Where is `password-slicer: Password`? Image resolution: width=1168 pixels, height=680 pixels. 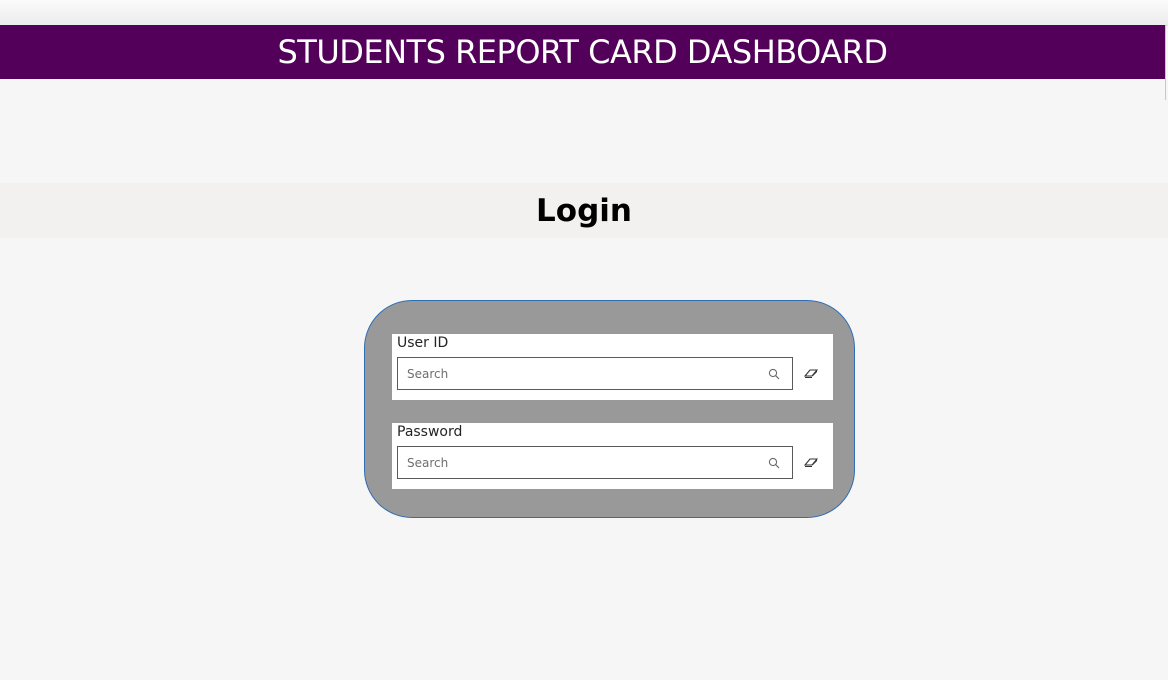
password-slicer: Password is located at coordinates (612, 456).